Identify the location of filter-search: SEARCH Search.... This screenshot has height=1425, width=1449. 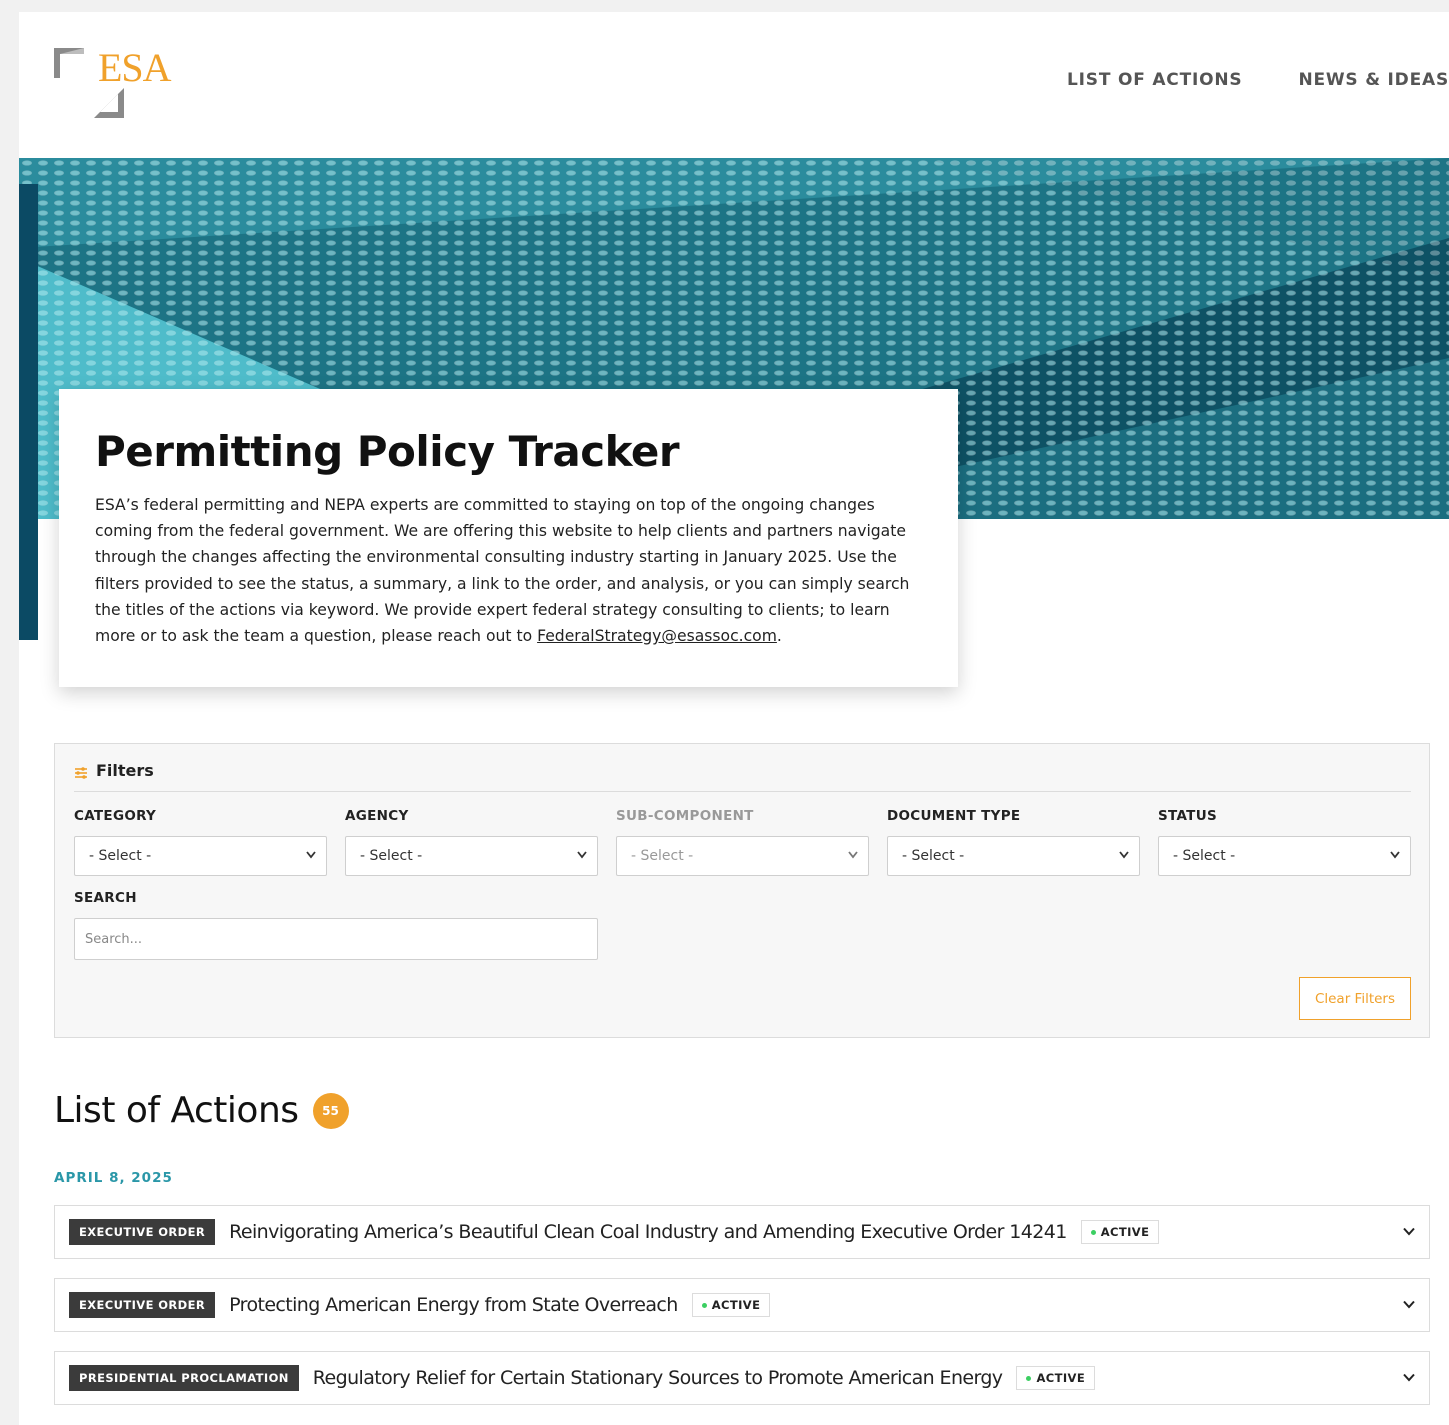
(336, 925).